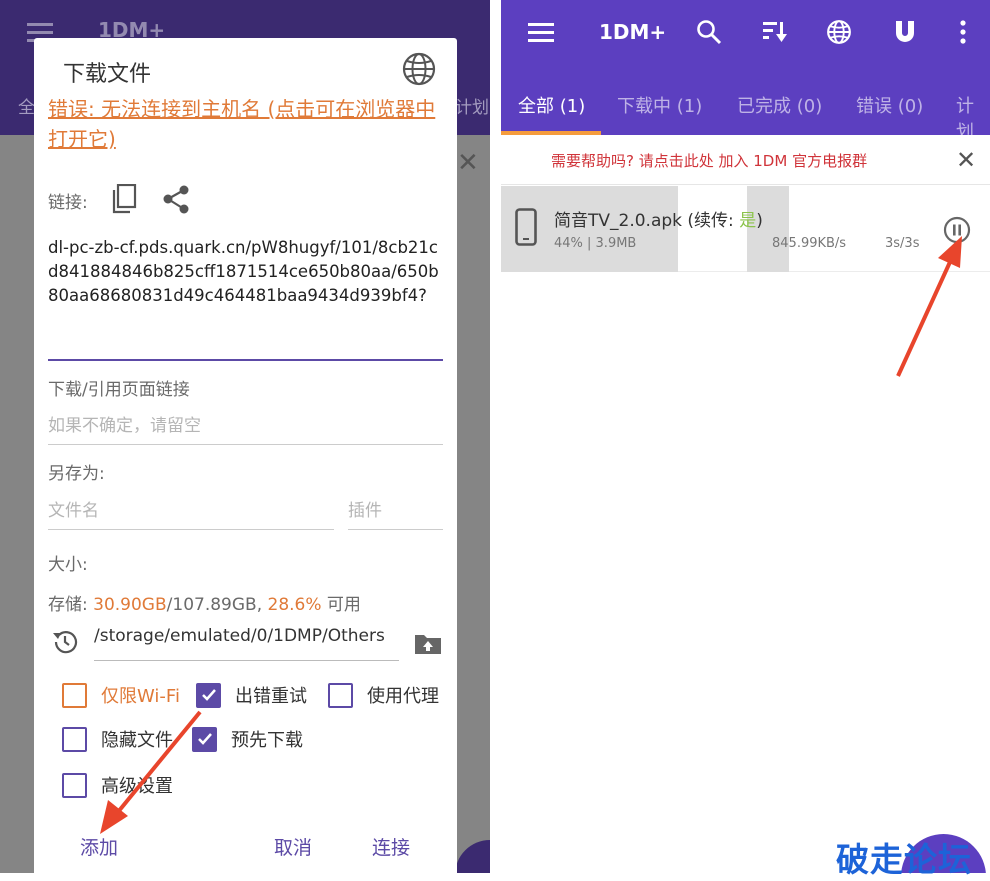 The image size is (990, 881). I want to click on magnet-icon, so click(905, 32).